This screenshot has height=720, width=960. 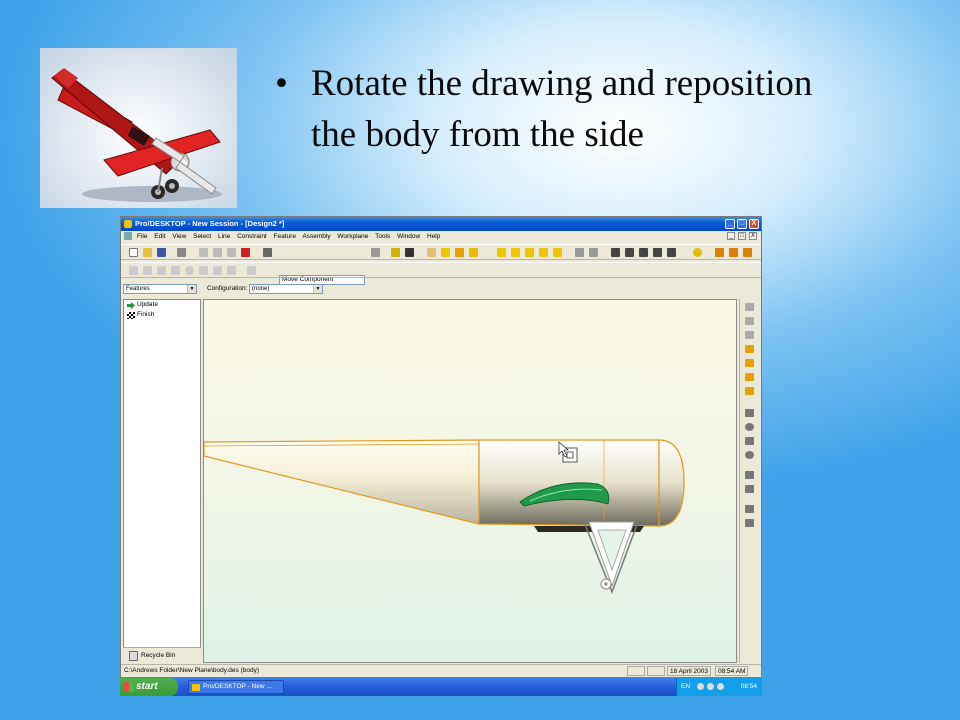 I want to click on workplane-icon, so click(x=593, y=252).